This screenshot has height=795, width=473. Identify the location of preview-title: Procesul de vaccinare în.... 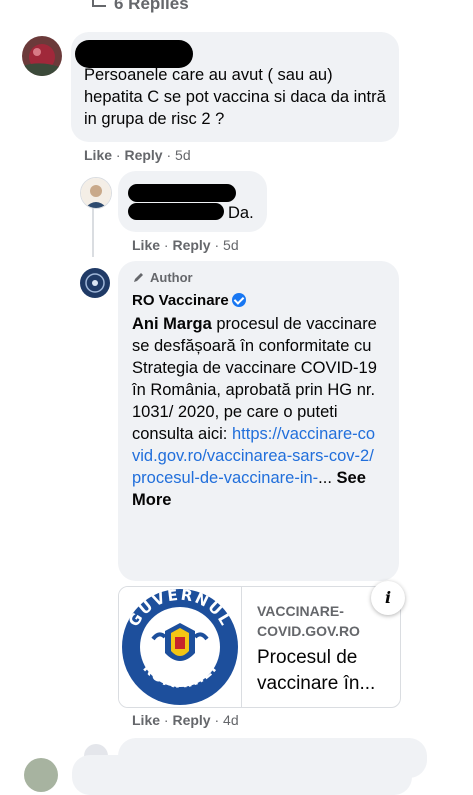
(316, 670).